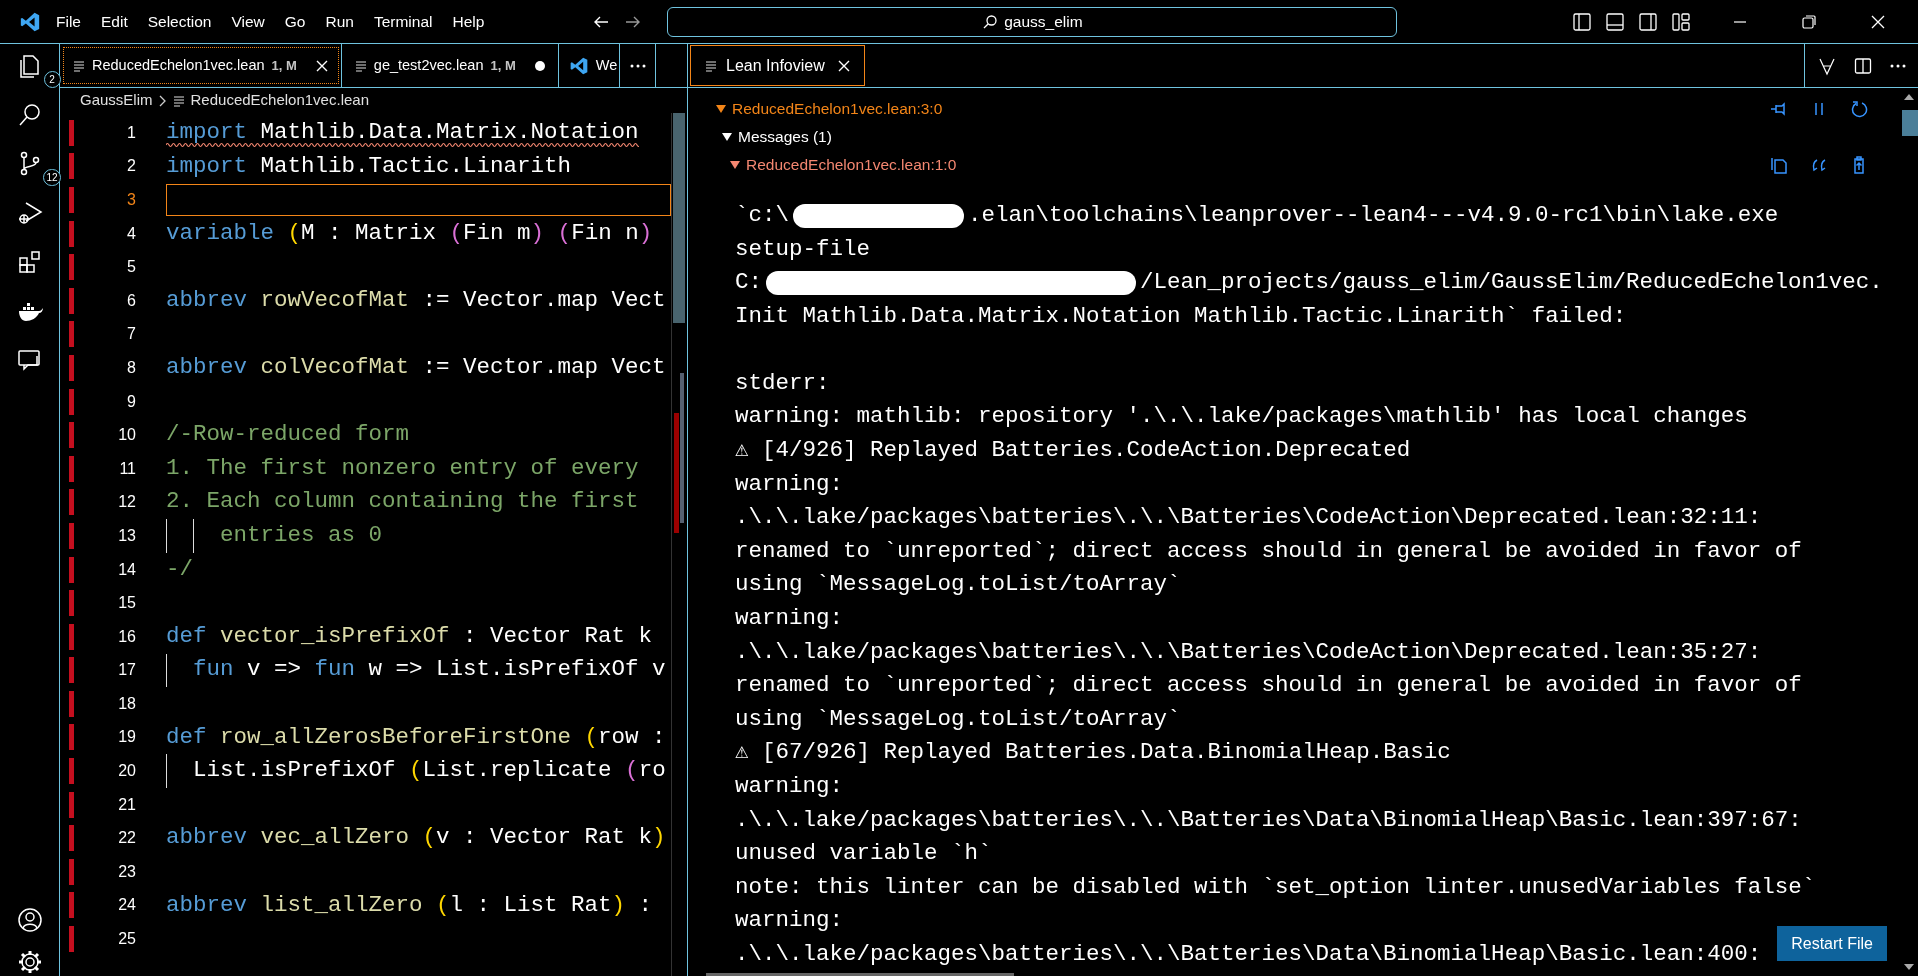 The width and height of the screenshot is (1918, 976). What do you see at coordinates (1909, 97) in the screenshot?
I see `scroll-up-icon` at bounding box center [1909, 97].